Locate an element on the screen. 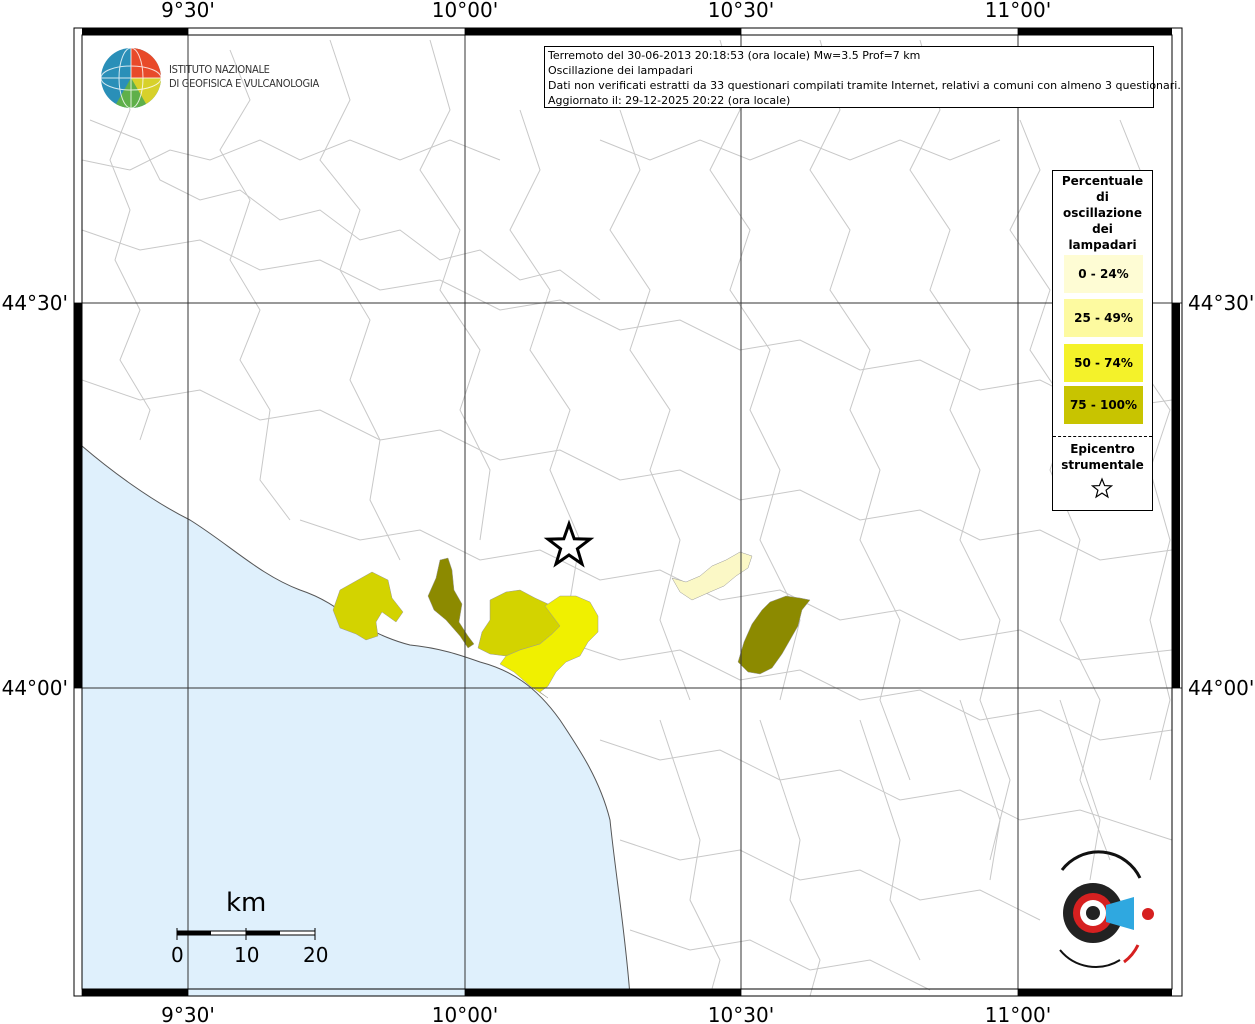  lon-label-top-3: 10°30' is located at coordinates (741, 11).